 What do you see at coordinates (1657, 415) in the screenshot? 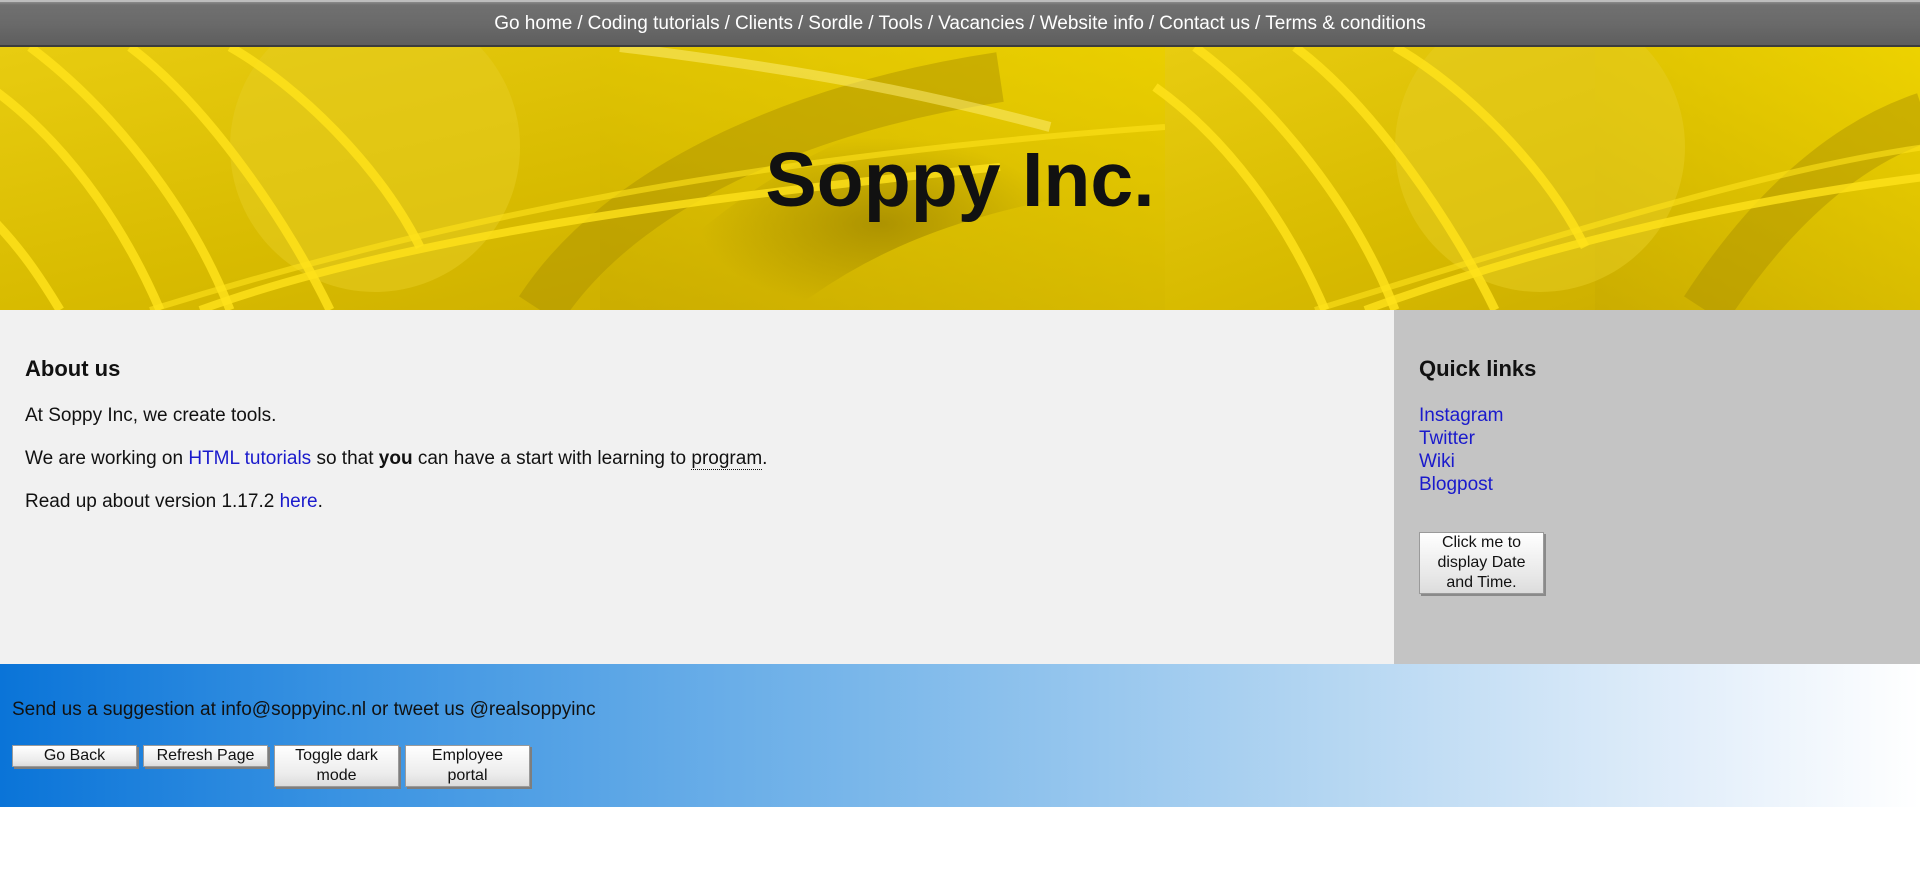
I see `quick-link-instagram: Instagram` at bounding box center [1657, 415].